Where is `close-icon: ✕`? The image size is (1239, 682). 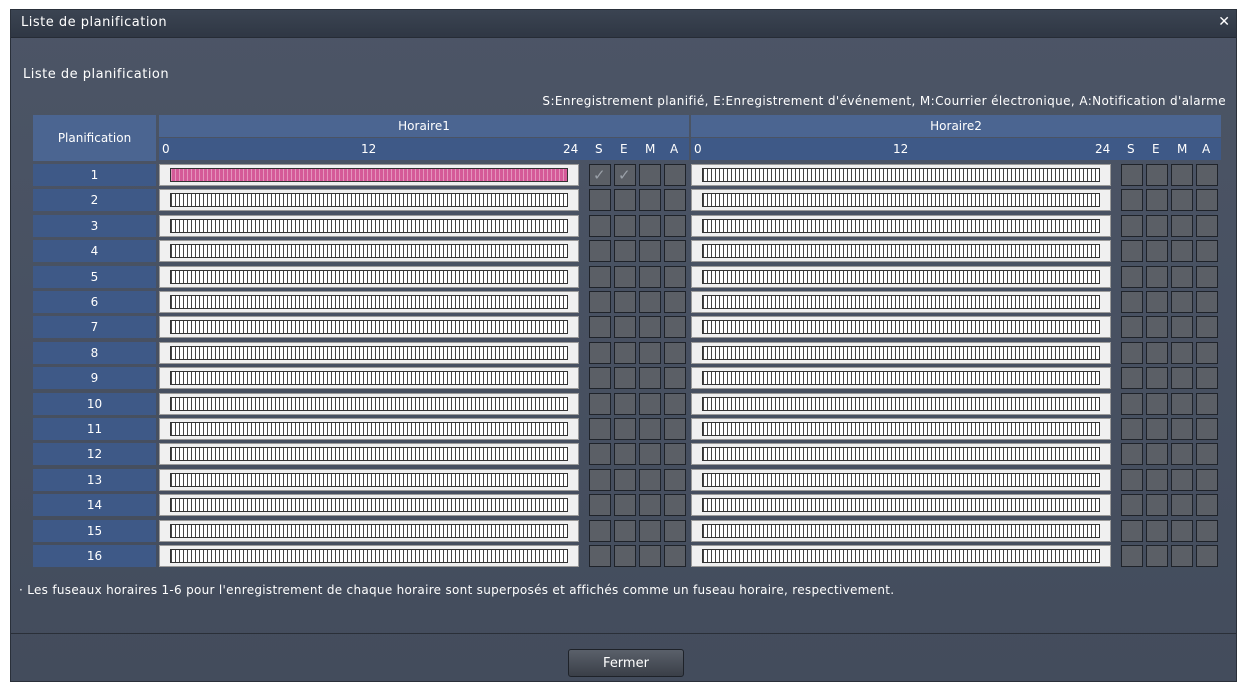
close-icon: ✕ is located at coordinates (1224, 22).